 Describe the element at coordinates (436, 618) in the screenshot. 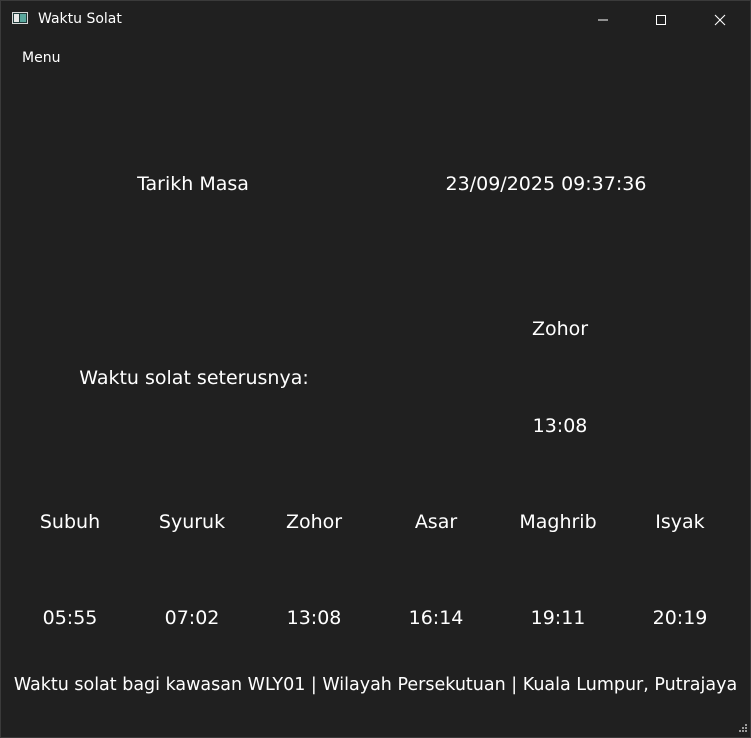

I see `prayer-time: 16:14` at that location.